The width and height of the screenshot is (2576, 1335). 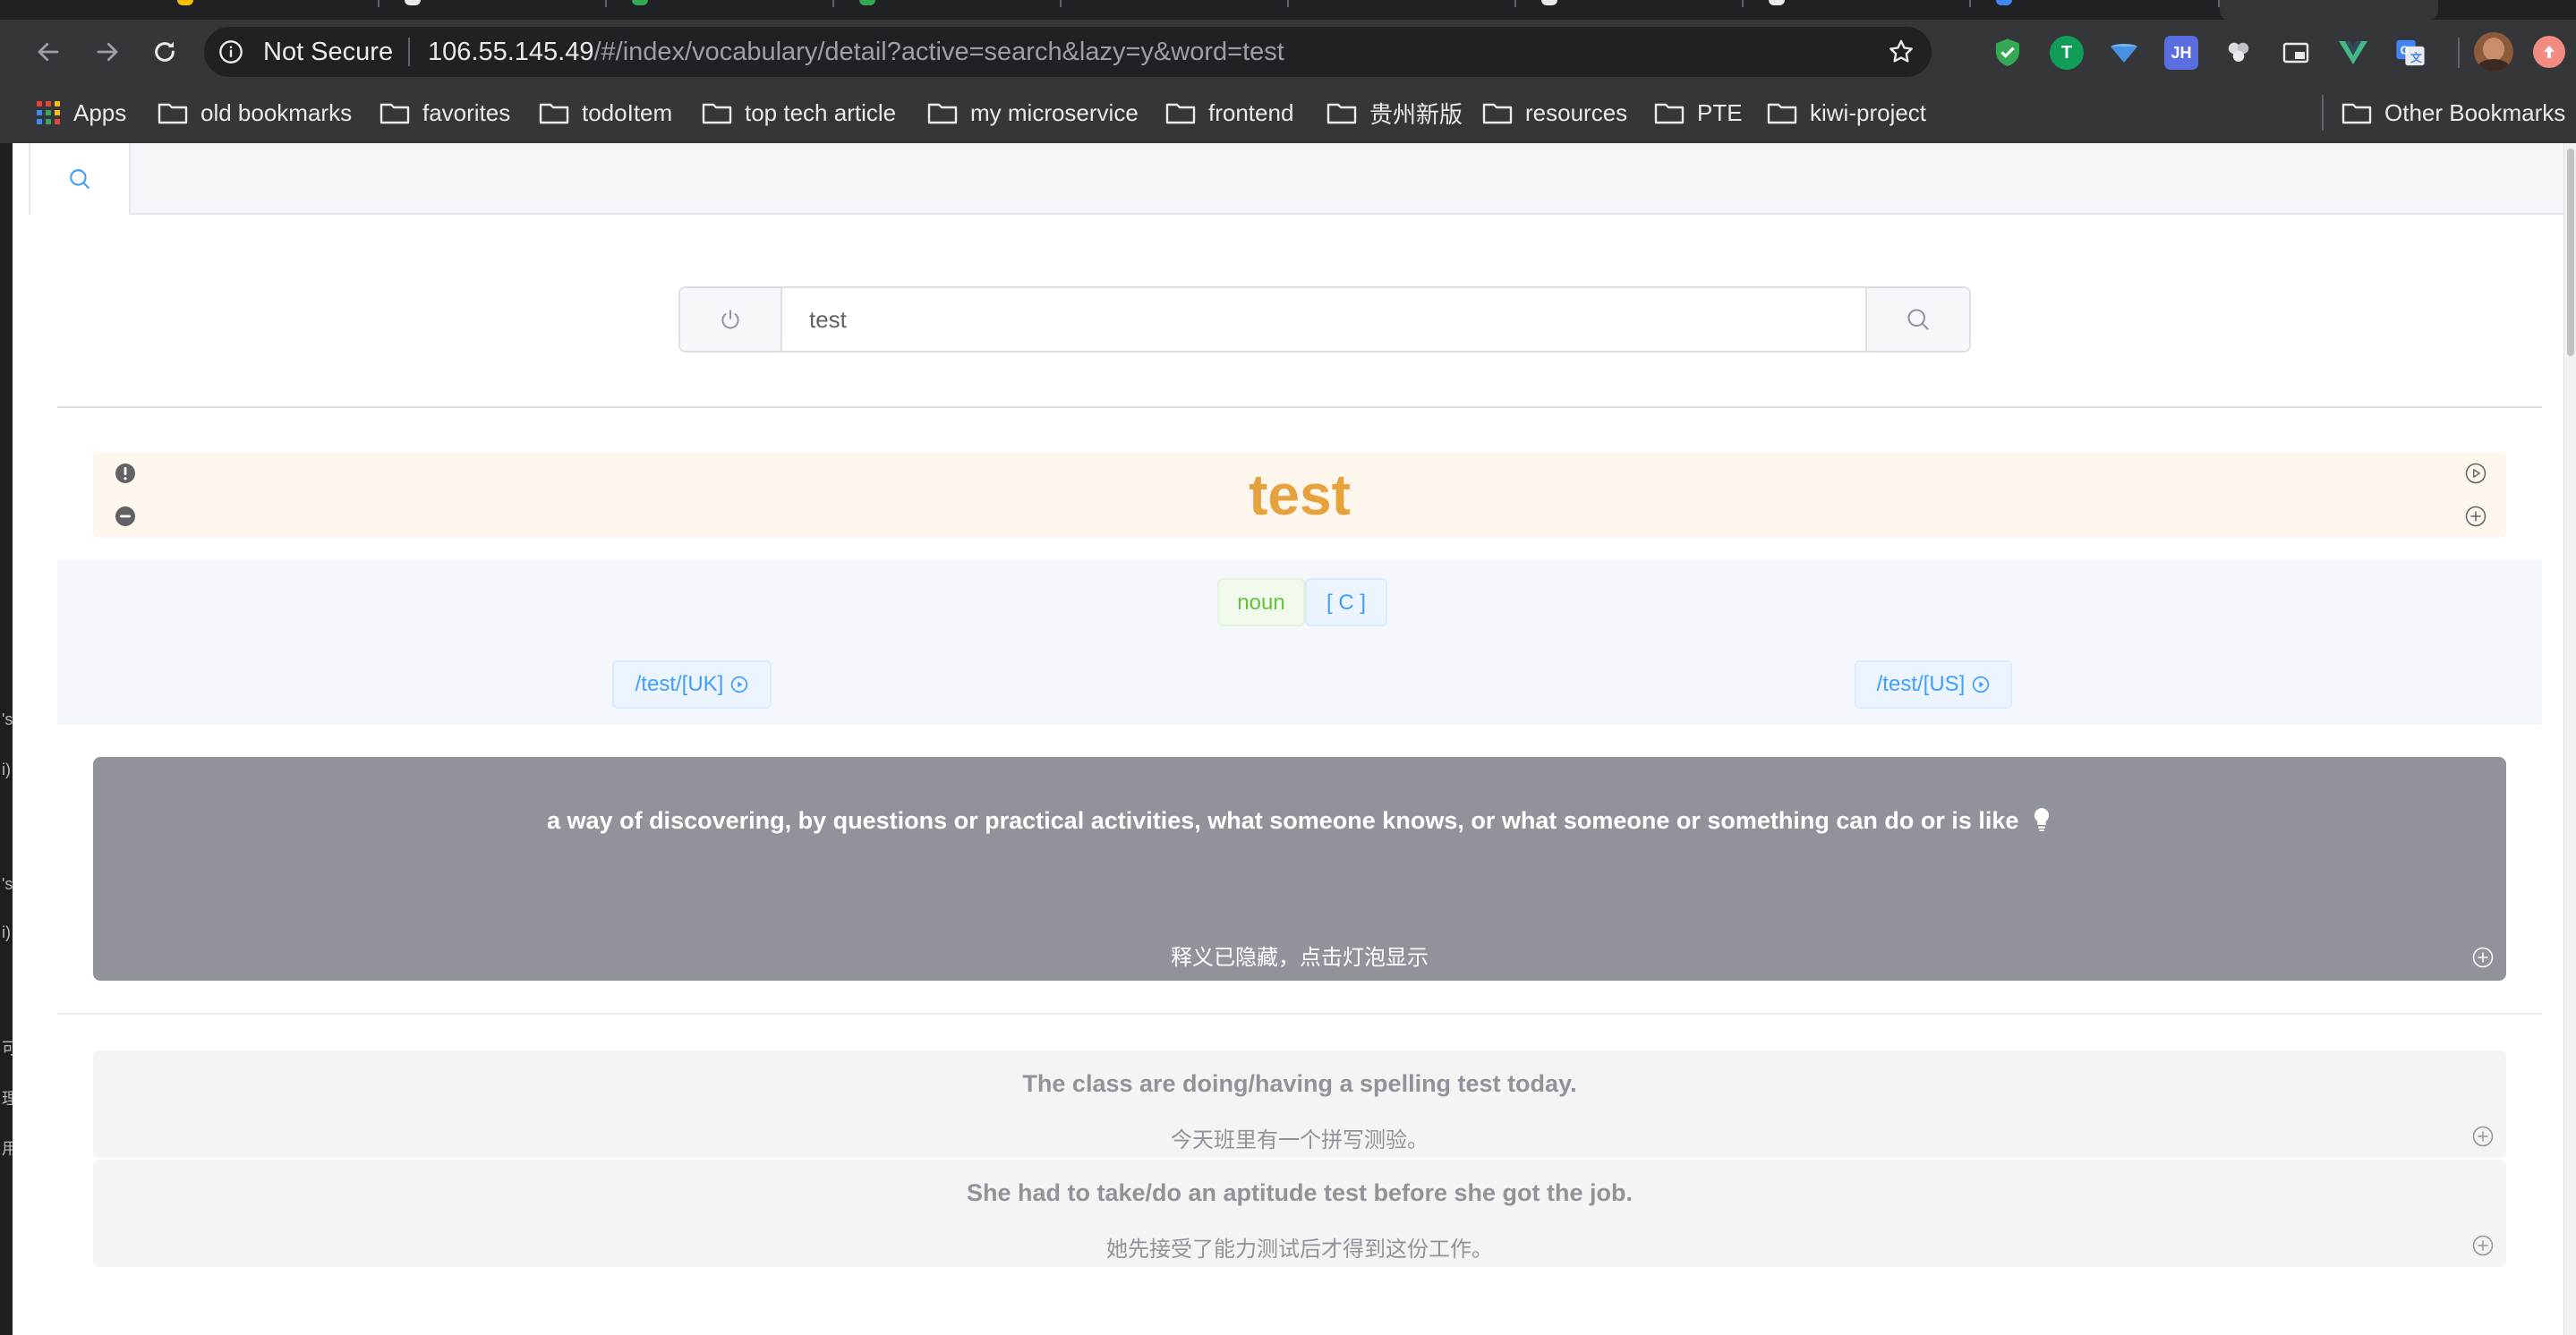 I want to click on bookmark-folder: my microservice, so click(x=1033, y=112).